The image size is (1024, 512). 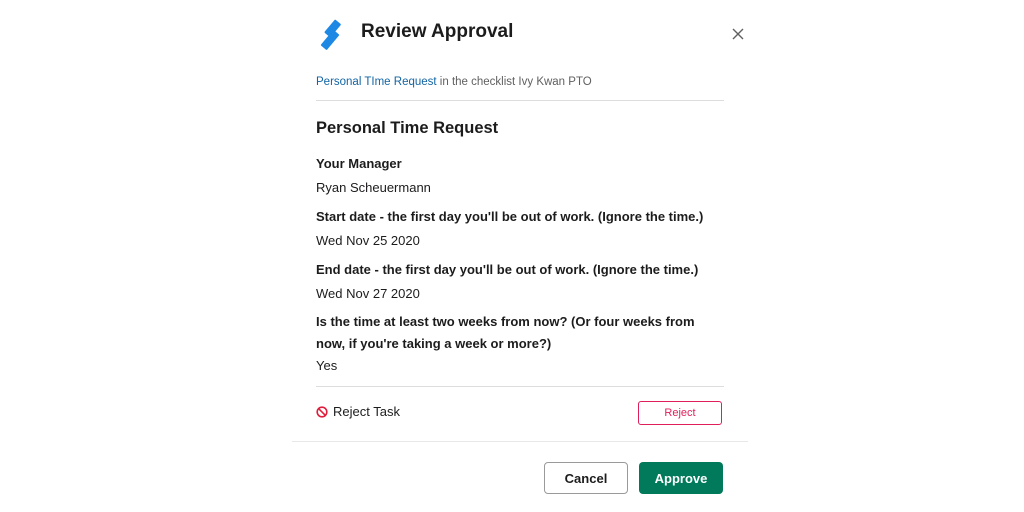 What do you see at coordinates (368, 240) in the screenshot?
I see `field-answer-start-date: Wed Nov 25 2020` at bounding box center [368, 240].